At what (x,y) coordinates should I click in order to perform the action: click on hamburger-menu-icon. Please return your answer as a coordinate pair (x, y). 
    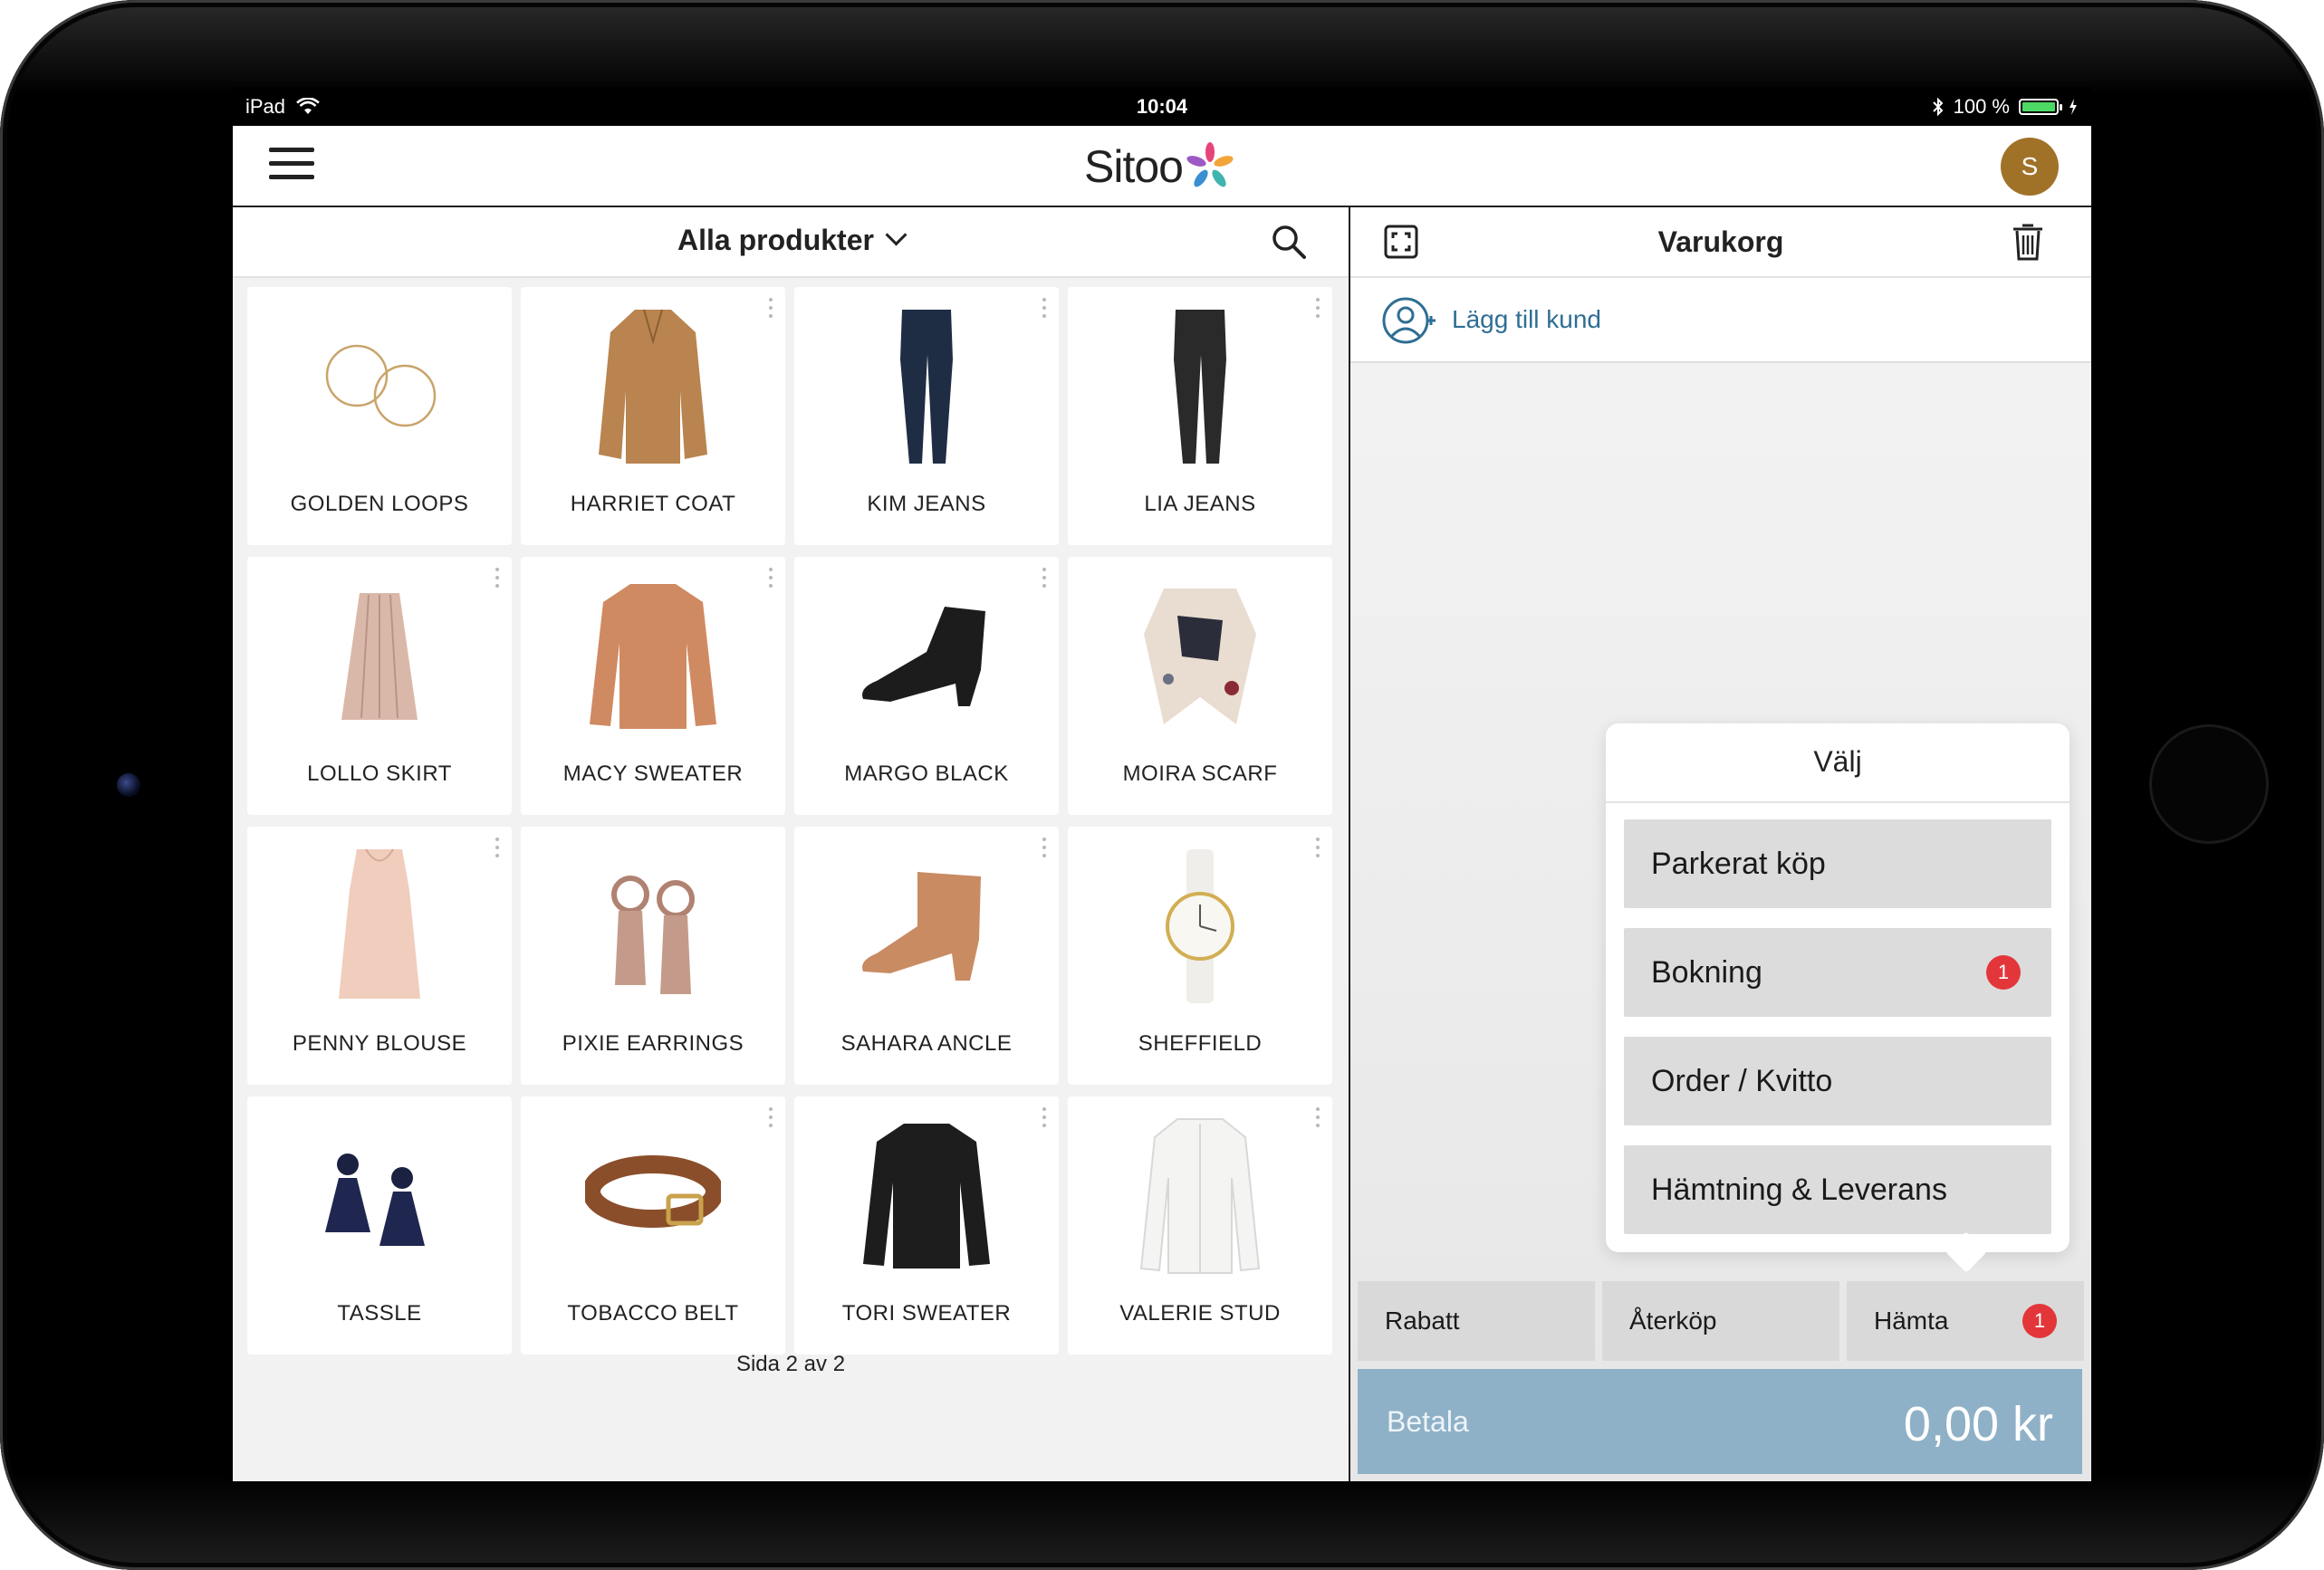
    Looking at the image, I should click on (292, 166).